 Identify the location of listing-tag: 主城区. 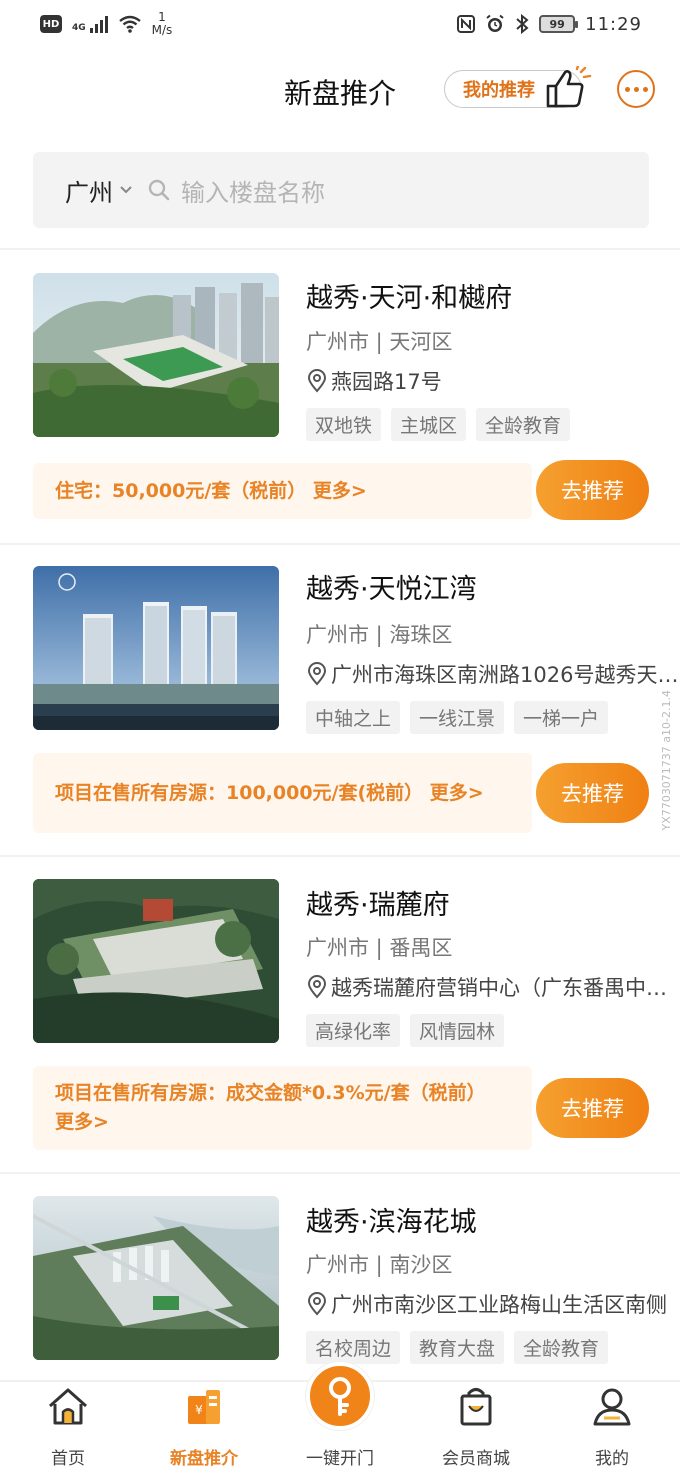
(429, 424).